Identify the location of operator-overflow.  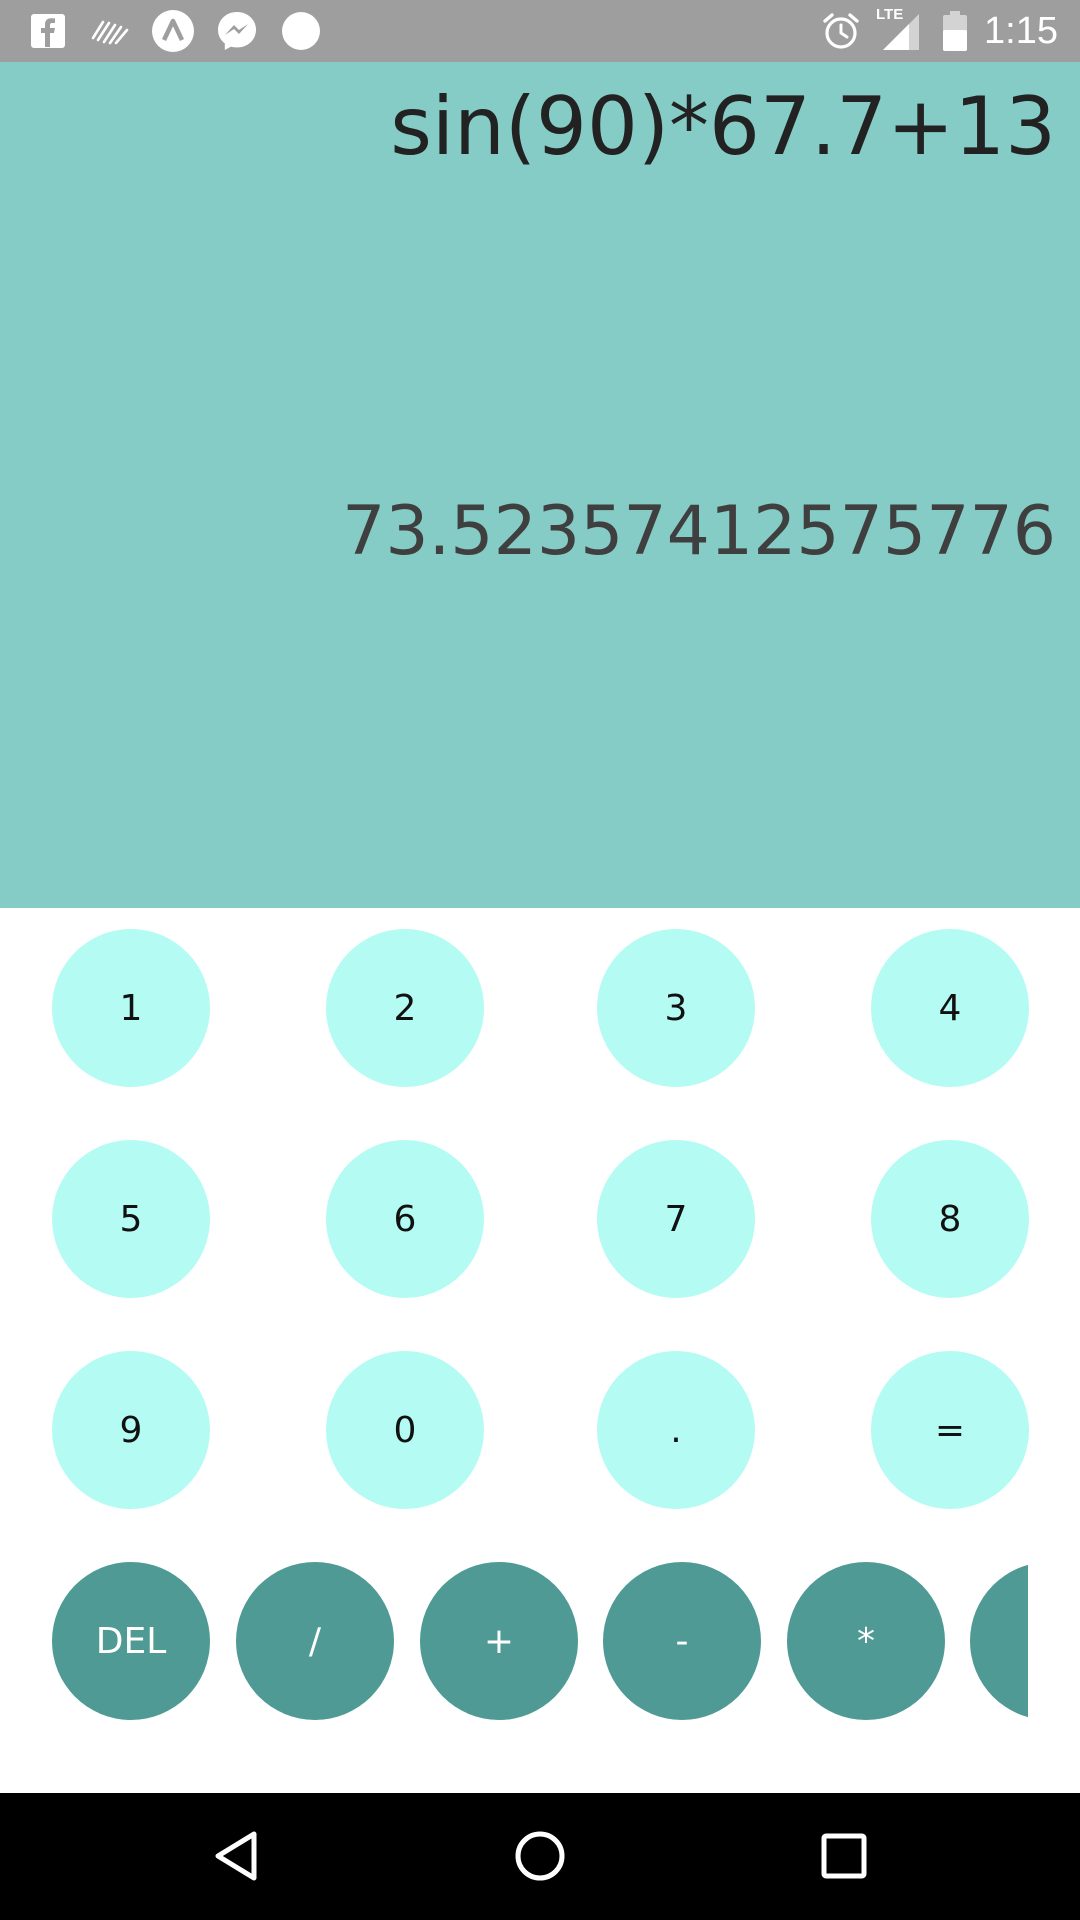
(999, 1641).